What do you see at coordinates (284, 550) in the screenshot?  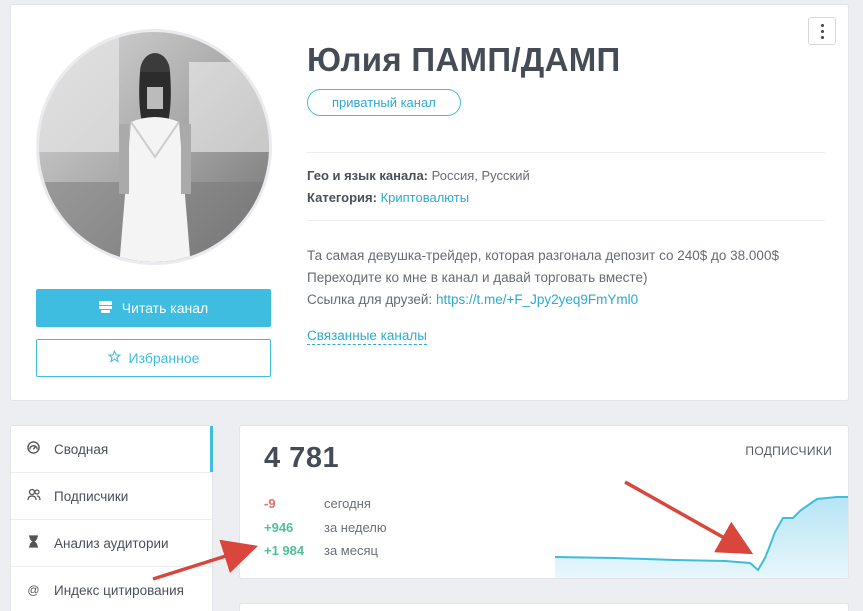 I see `delta-month-value: +1 984` at bounding box center [284, 550].